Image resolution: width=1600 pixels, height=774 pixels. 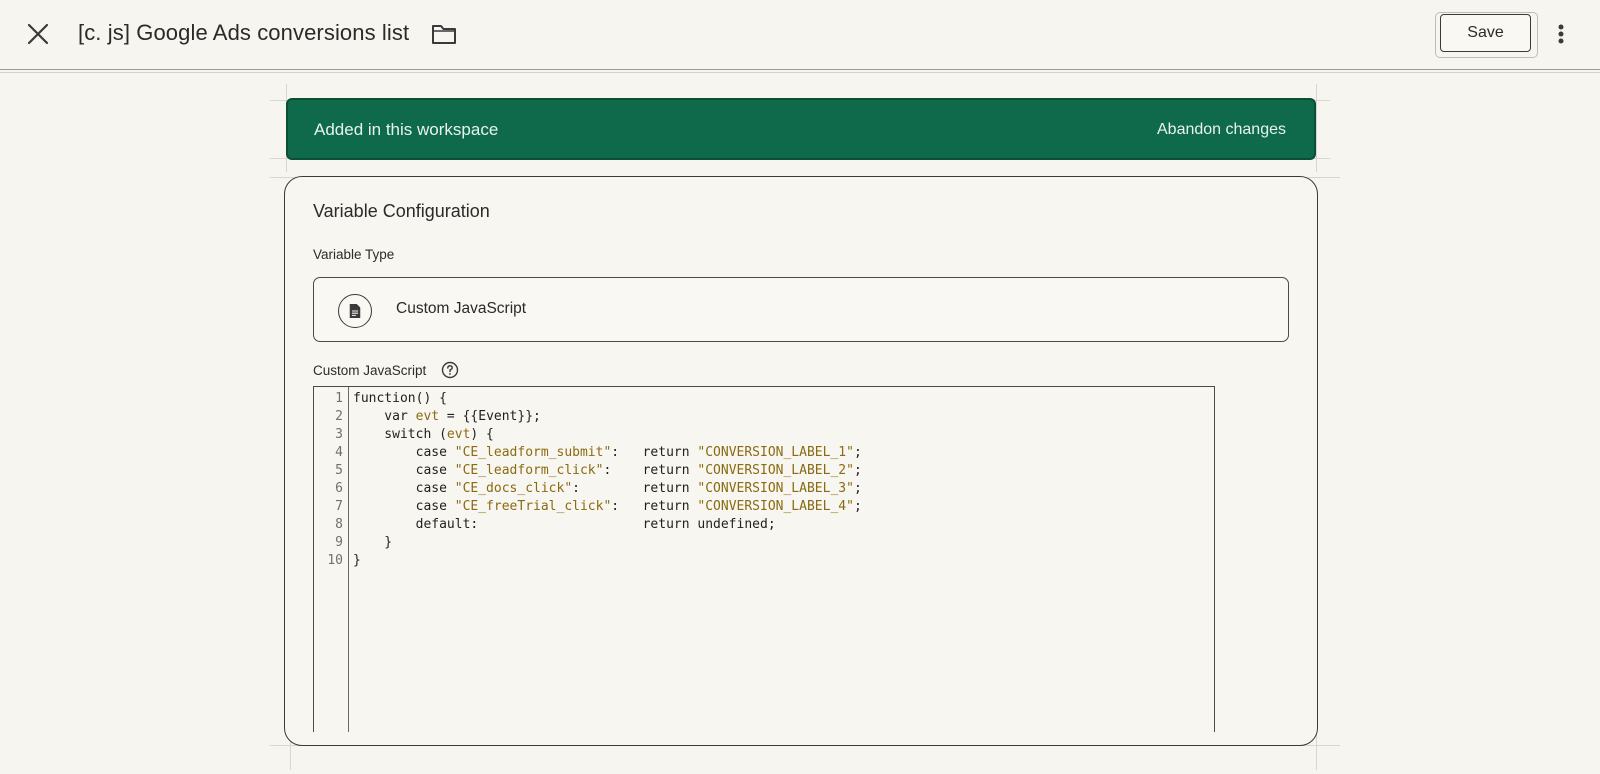 What do you see at coordinates (370, 370) in the screenshot?
I see `custom-javascript-label: Custom JavaScript` at bounding box center [370, 370].